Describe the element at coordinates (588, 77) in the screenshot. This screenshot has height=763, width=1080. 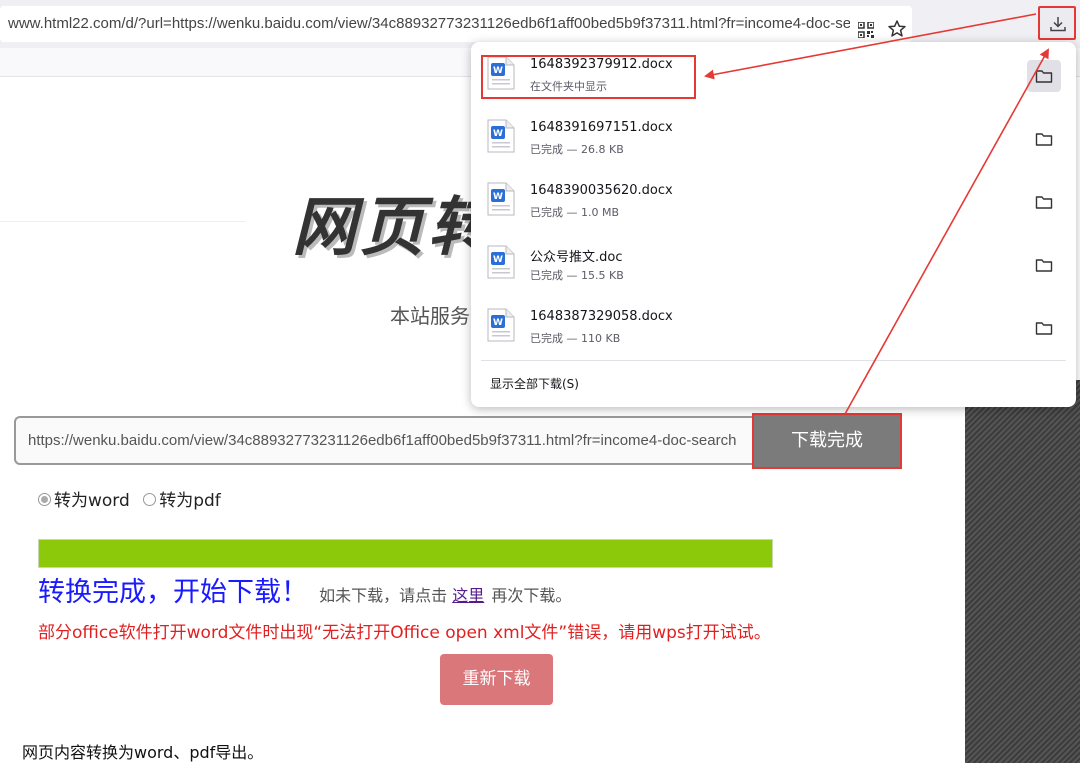
I see `annotation-highlight-box` at that location.